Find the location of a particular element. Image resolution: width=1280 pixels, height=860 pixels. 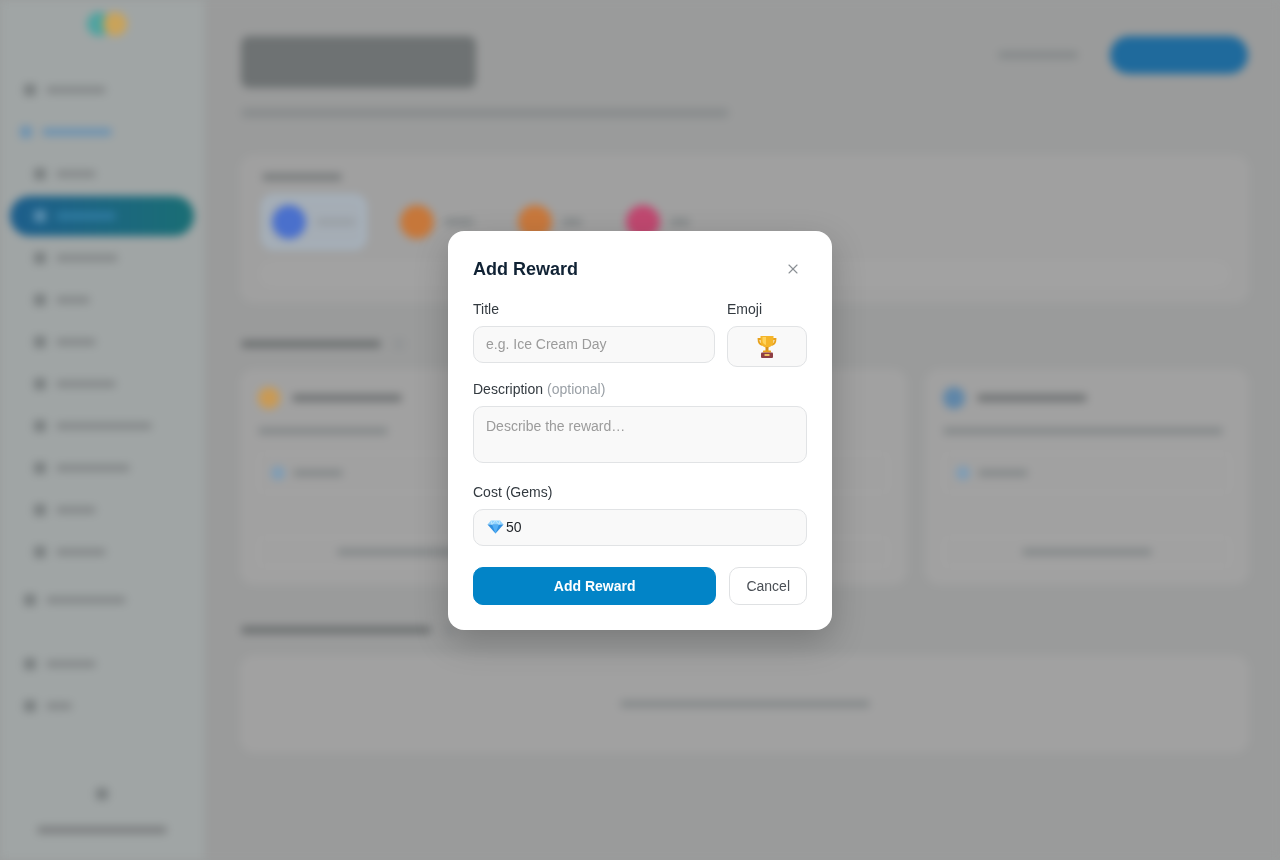

field-label: Title is located at coordinates (486, 309).